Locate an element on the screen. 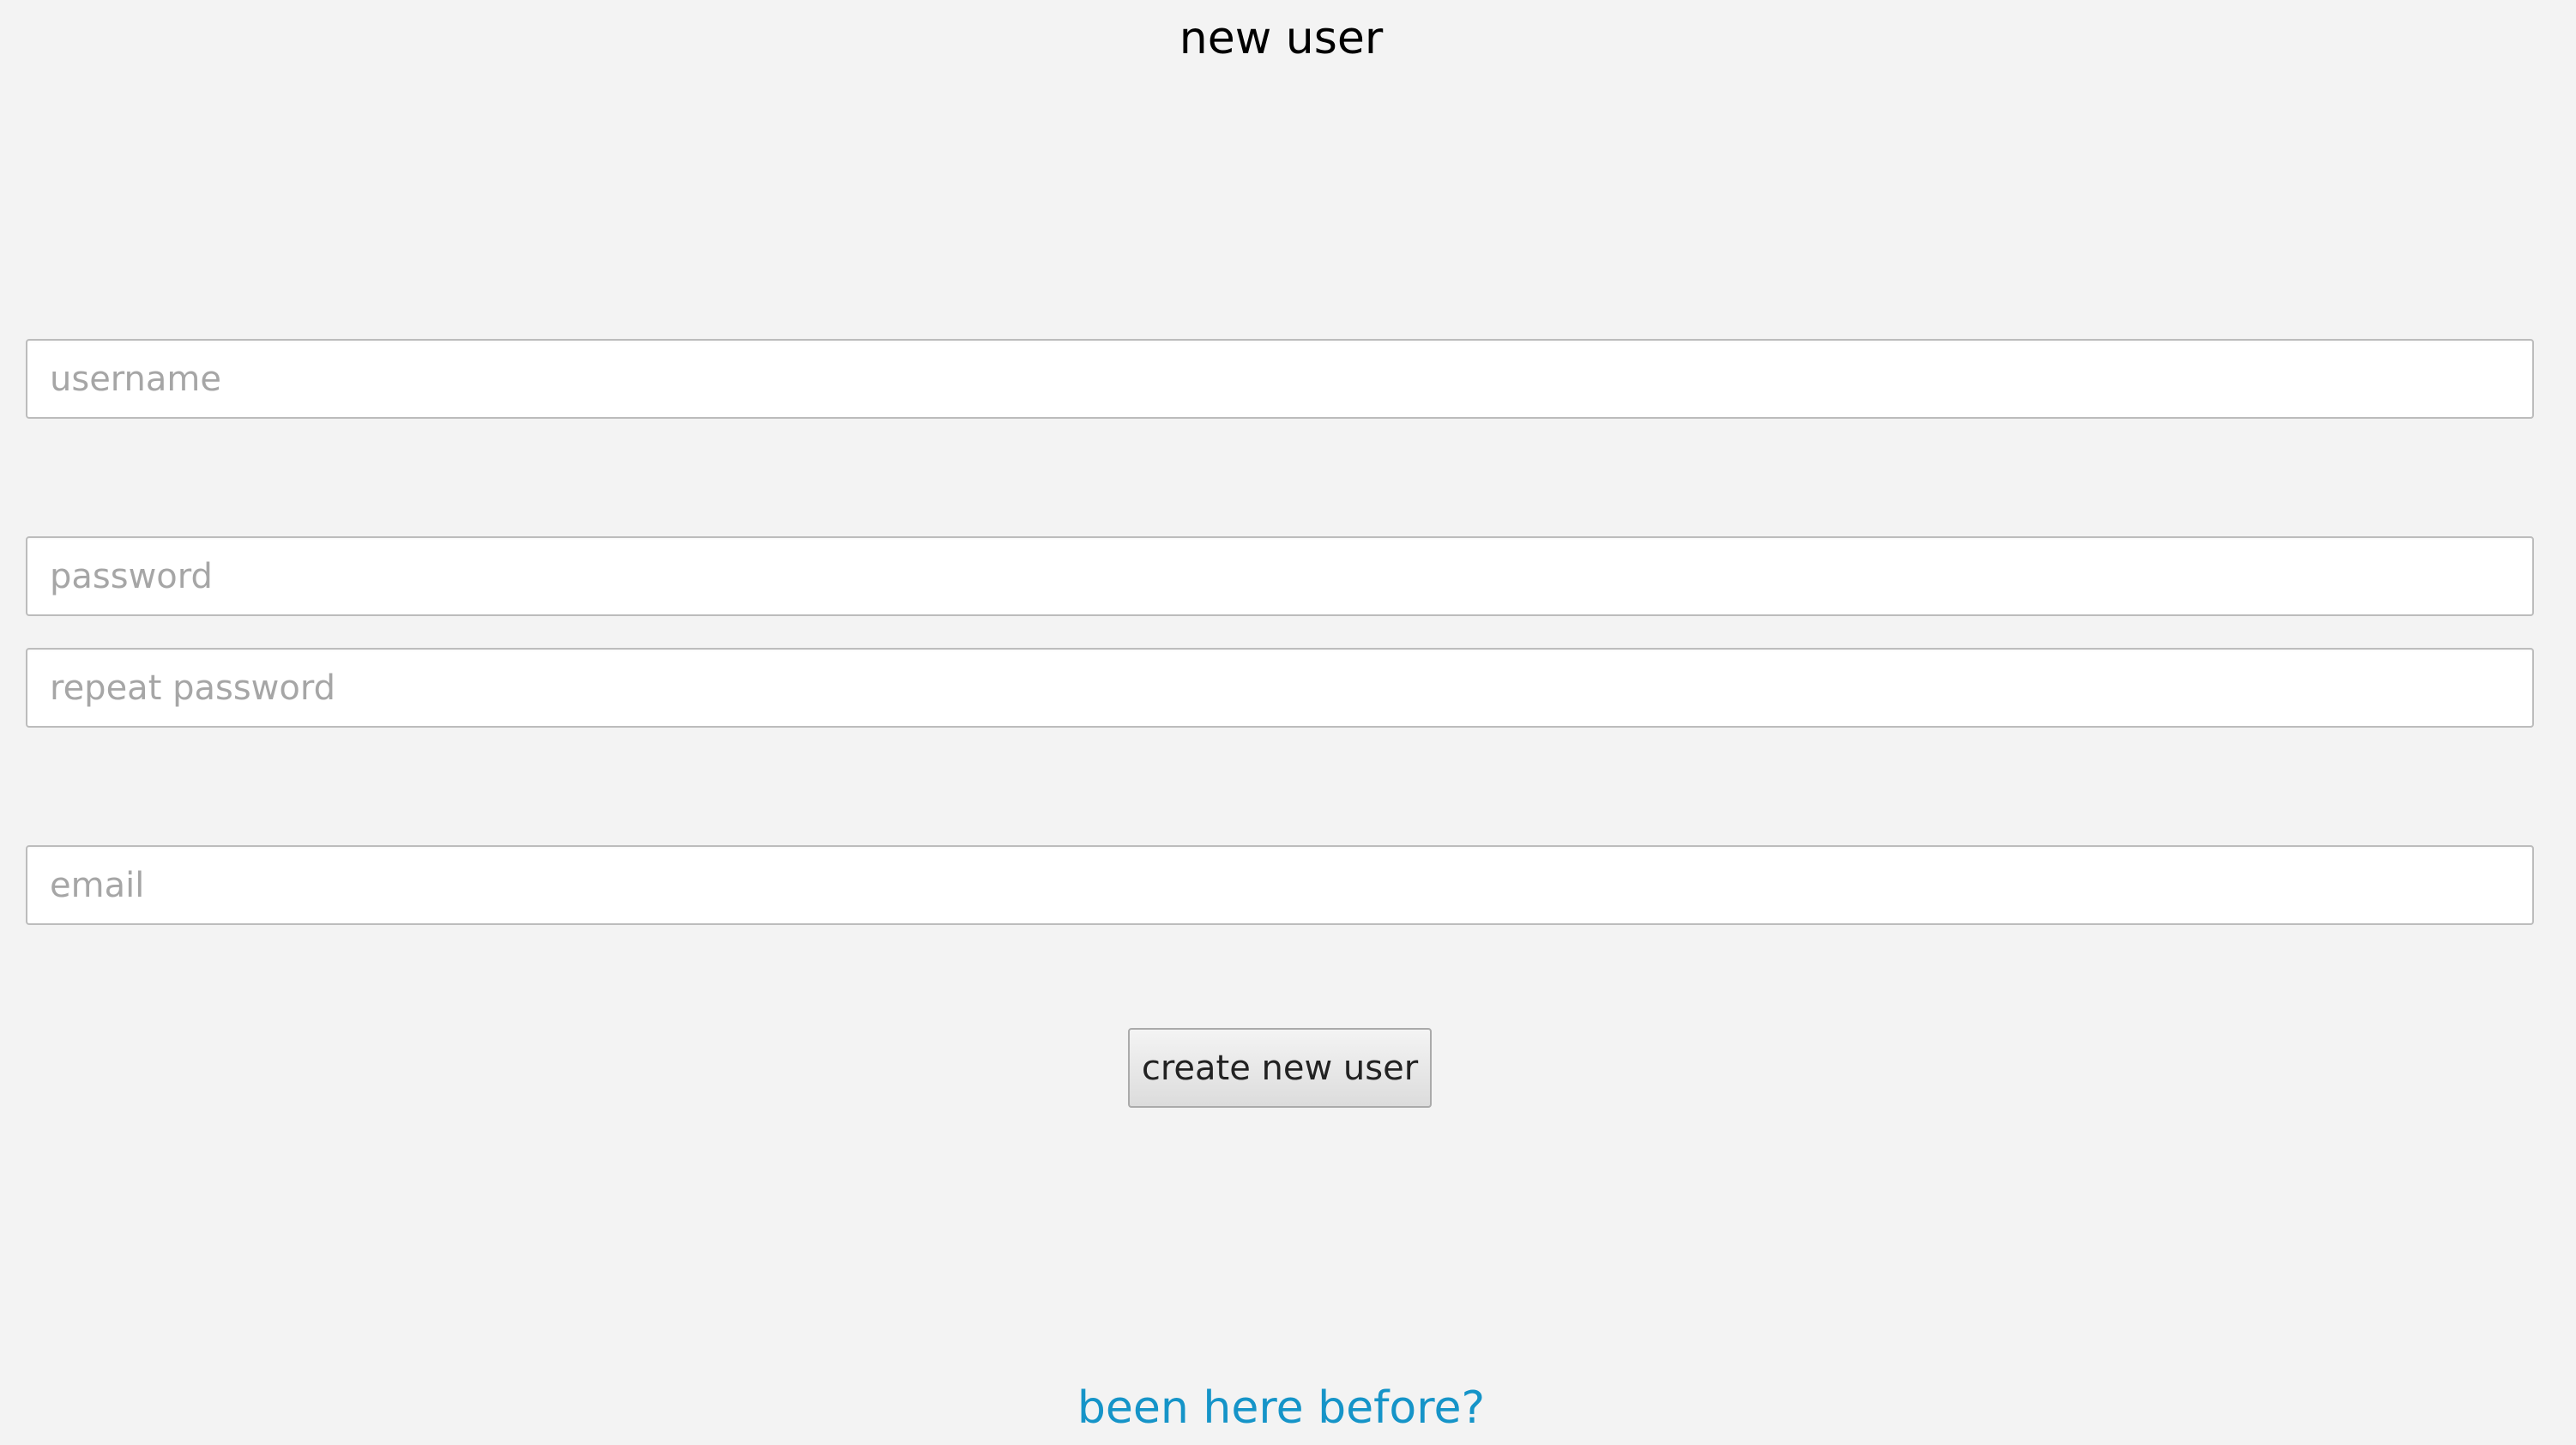 The height and width of the screenshot is (1445, 2576). email-input is located at coordinates (1280, 885).